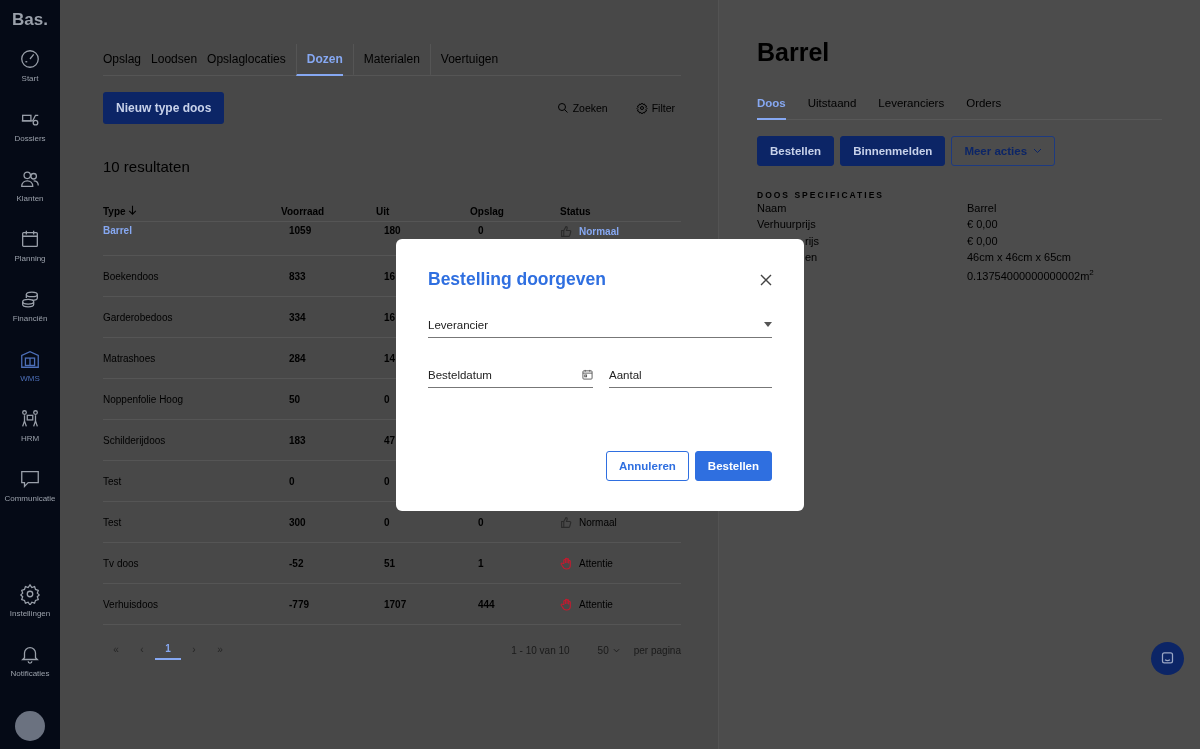 The height and width of the screenshot is (749, 1200). What do you see at coordinates (296, 563) in the screenshot?
I see `table-cell: -52` at bounding box center [296, 563].